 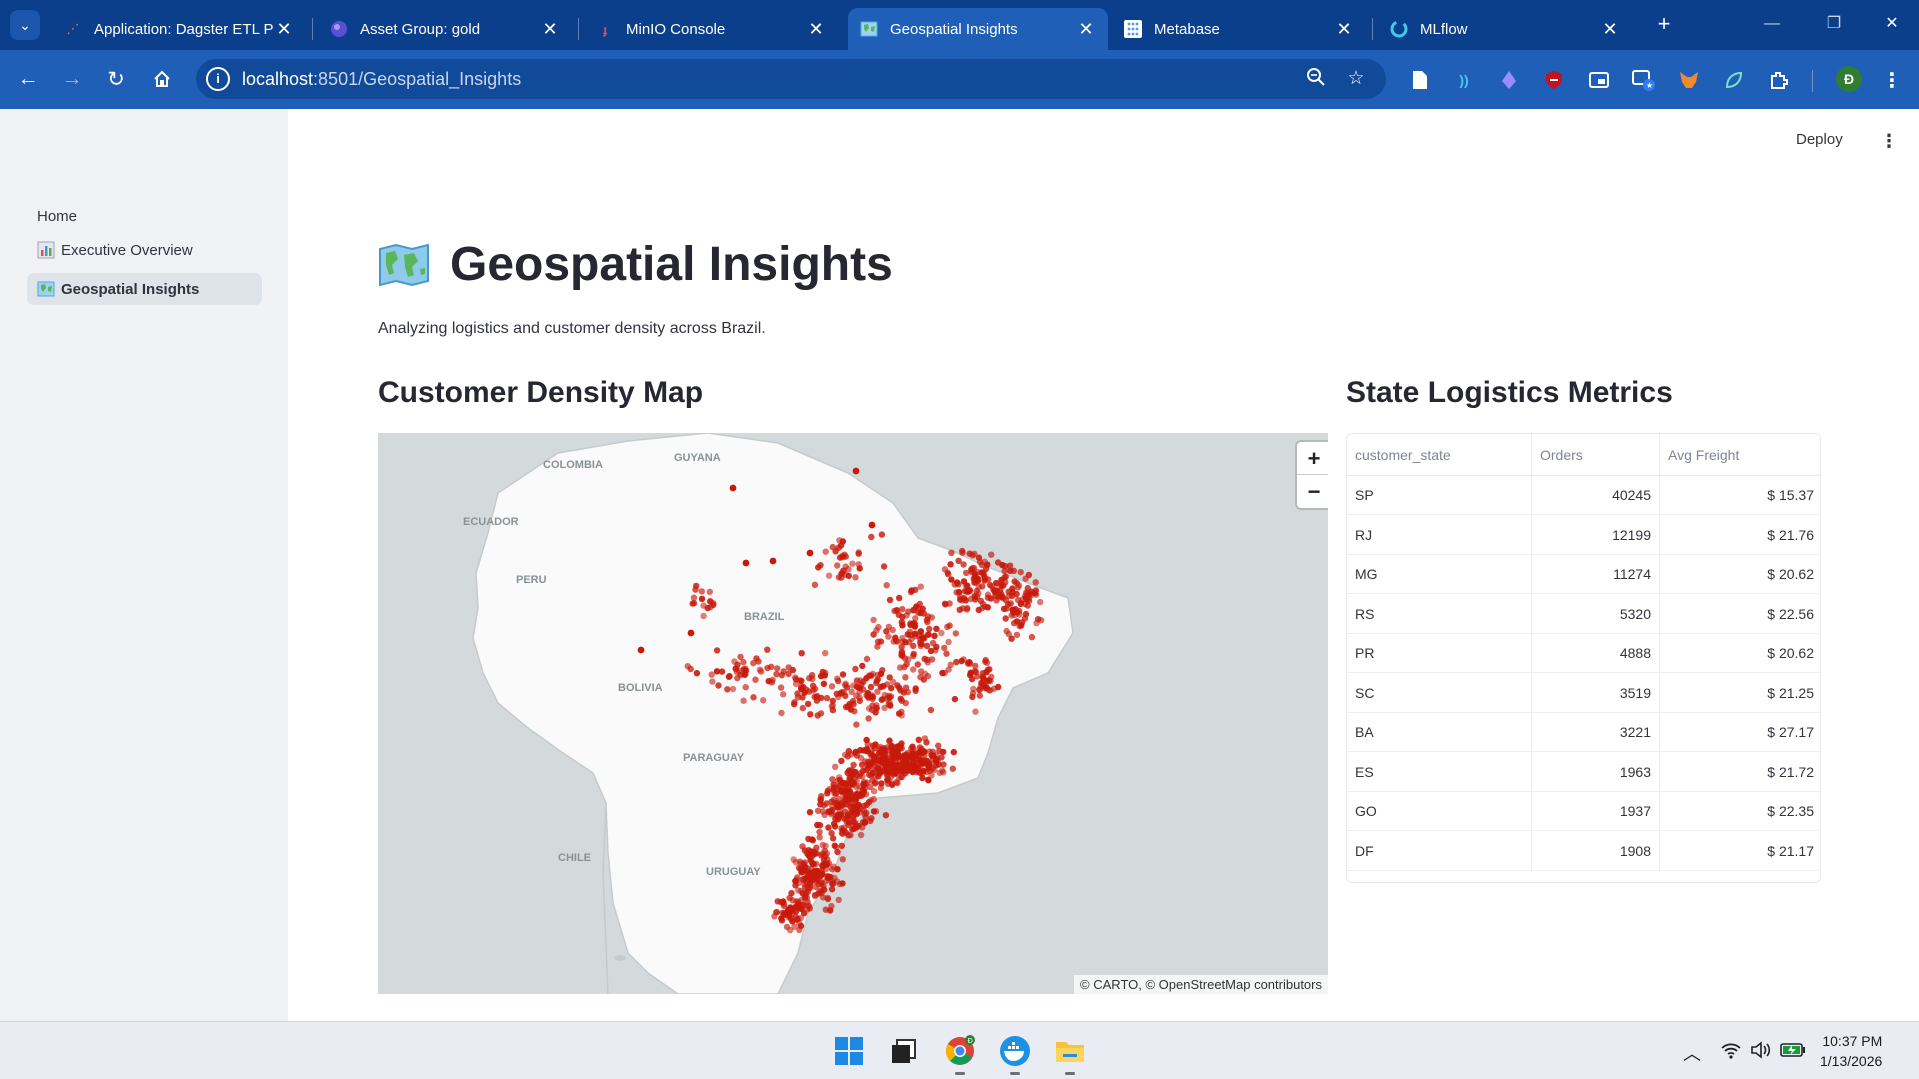 I want to click on picture-in-picture-icon, so click(x=1599, y=80).